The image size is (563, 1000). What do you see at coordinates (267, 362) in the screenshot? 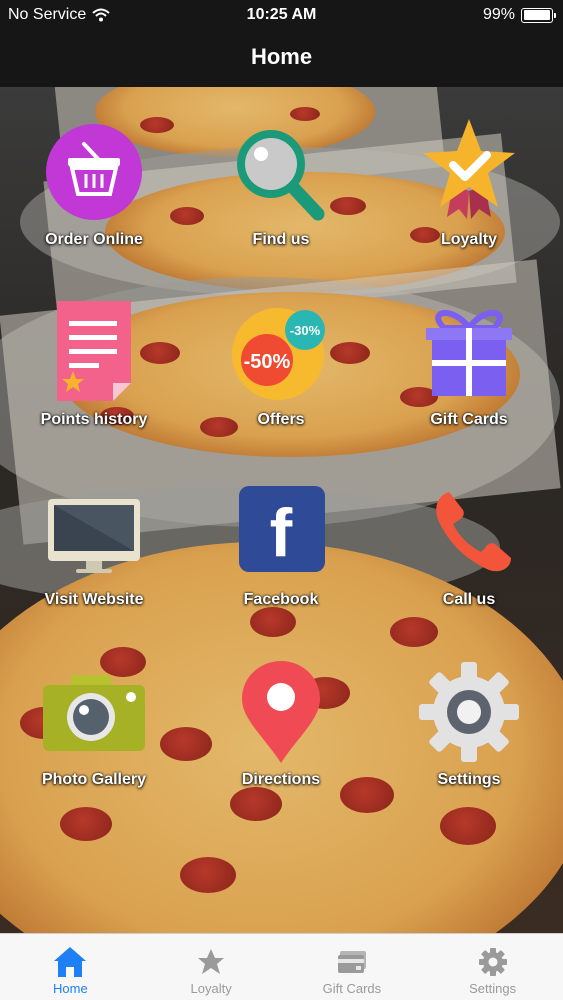
I see `offer-big-badge: -50%` at bounding box center [267, 362].